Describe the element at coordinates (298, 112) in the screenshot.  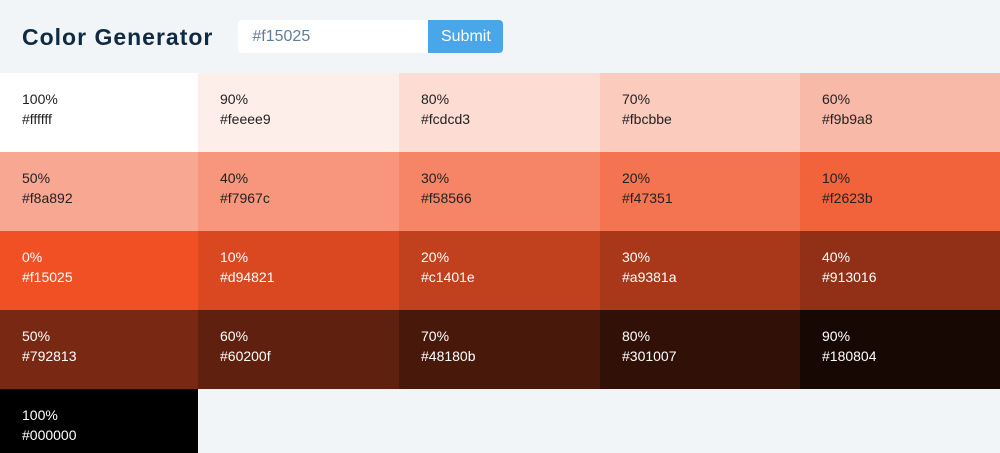
I see `color-swatch: 90% #feeee9` at that location.